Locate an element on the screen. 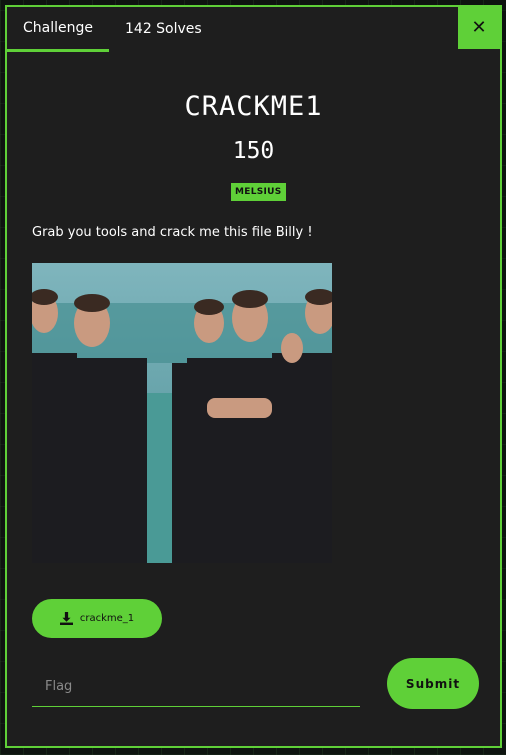 This screenshot has height=755, width=506. author-badge: MELSIUS is located at coordinates (258, 192).